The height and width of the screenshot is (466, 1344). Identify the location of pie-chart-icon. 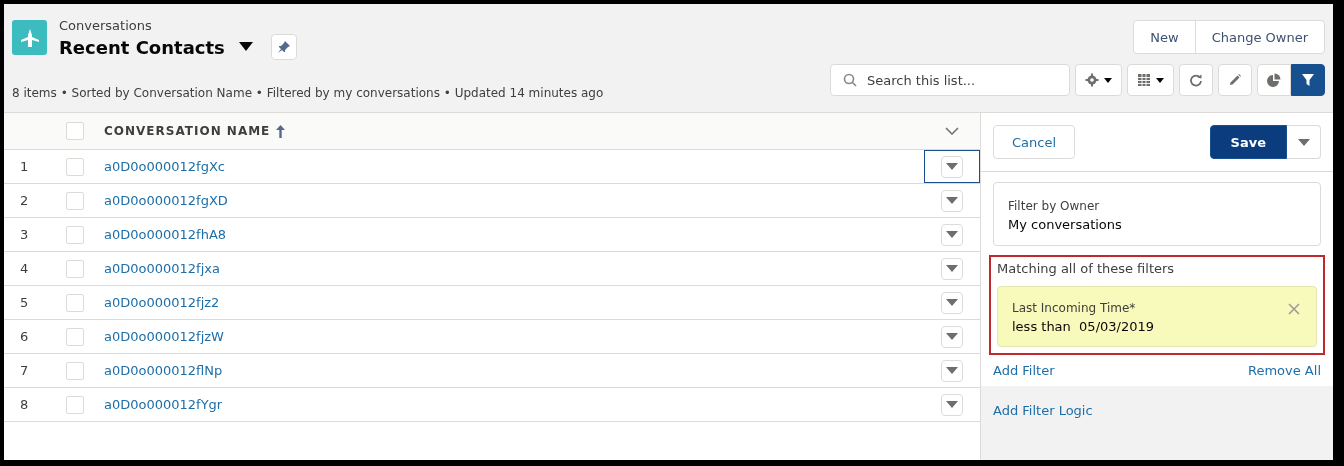
(1274, 80).